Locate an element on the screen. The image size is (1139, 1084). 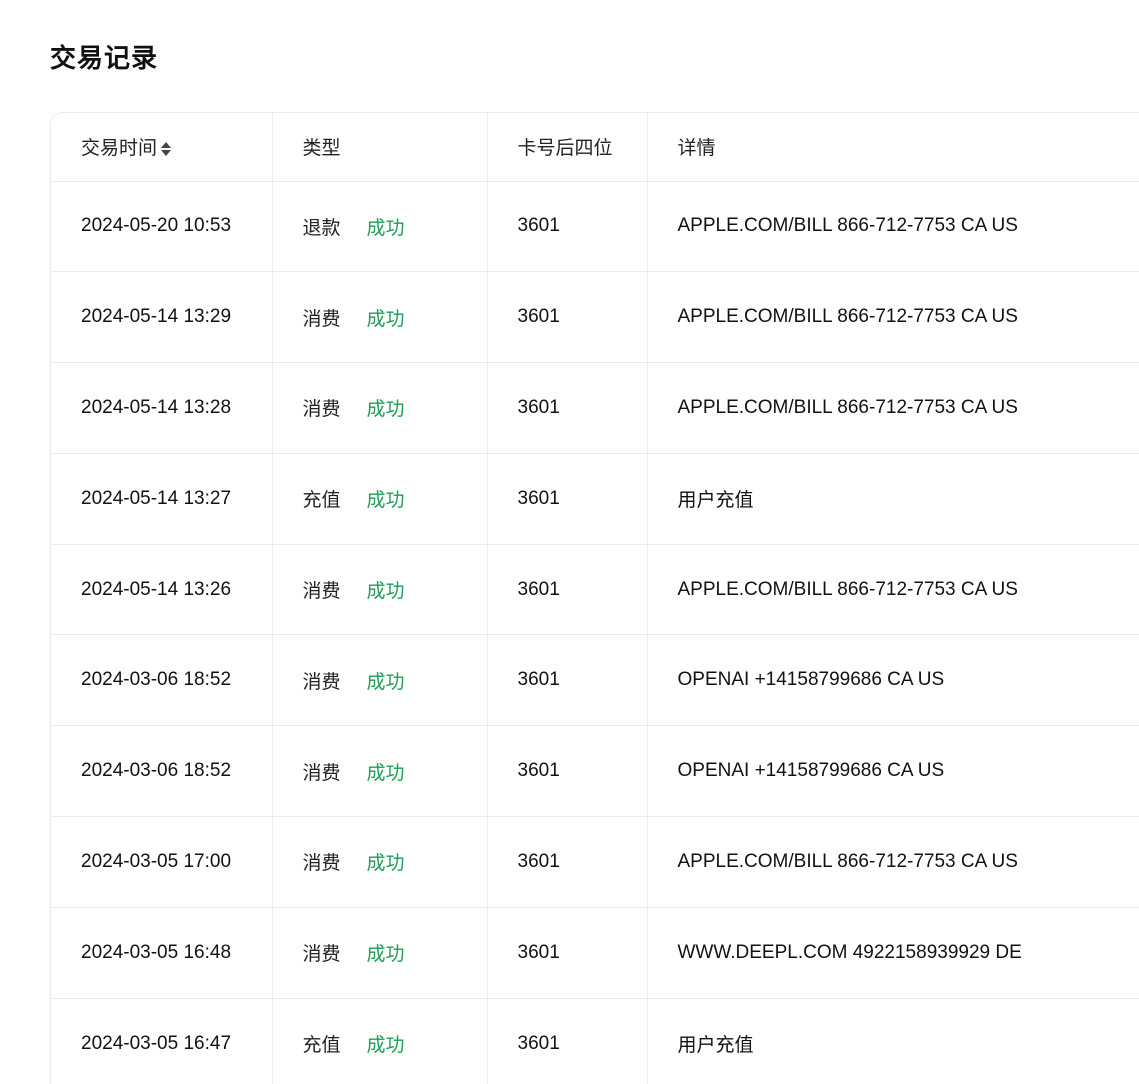
table-row: 2024-03-05 16:47 充值 成功 3601 用户充值 is located at coordinates (595, 1041).